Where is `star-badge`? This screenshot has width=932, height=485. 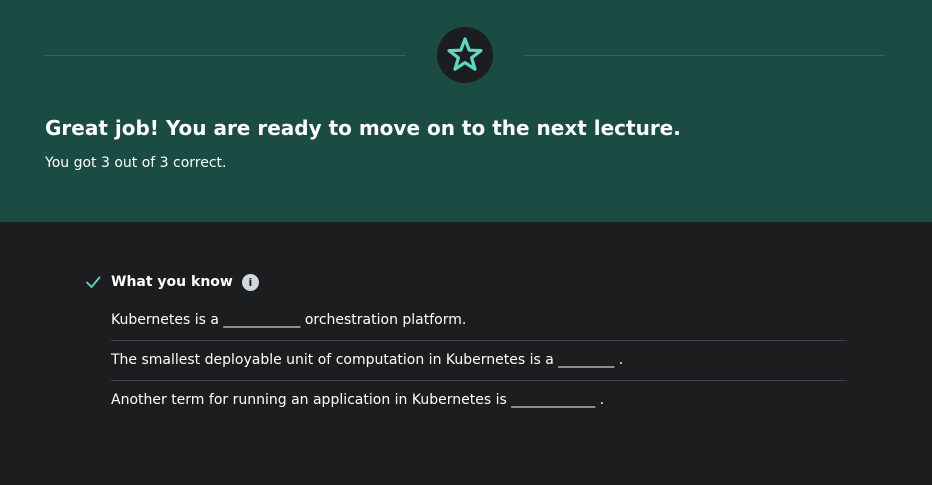
star-badge is located at coordinates (465, 55).